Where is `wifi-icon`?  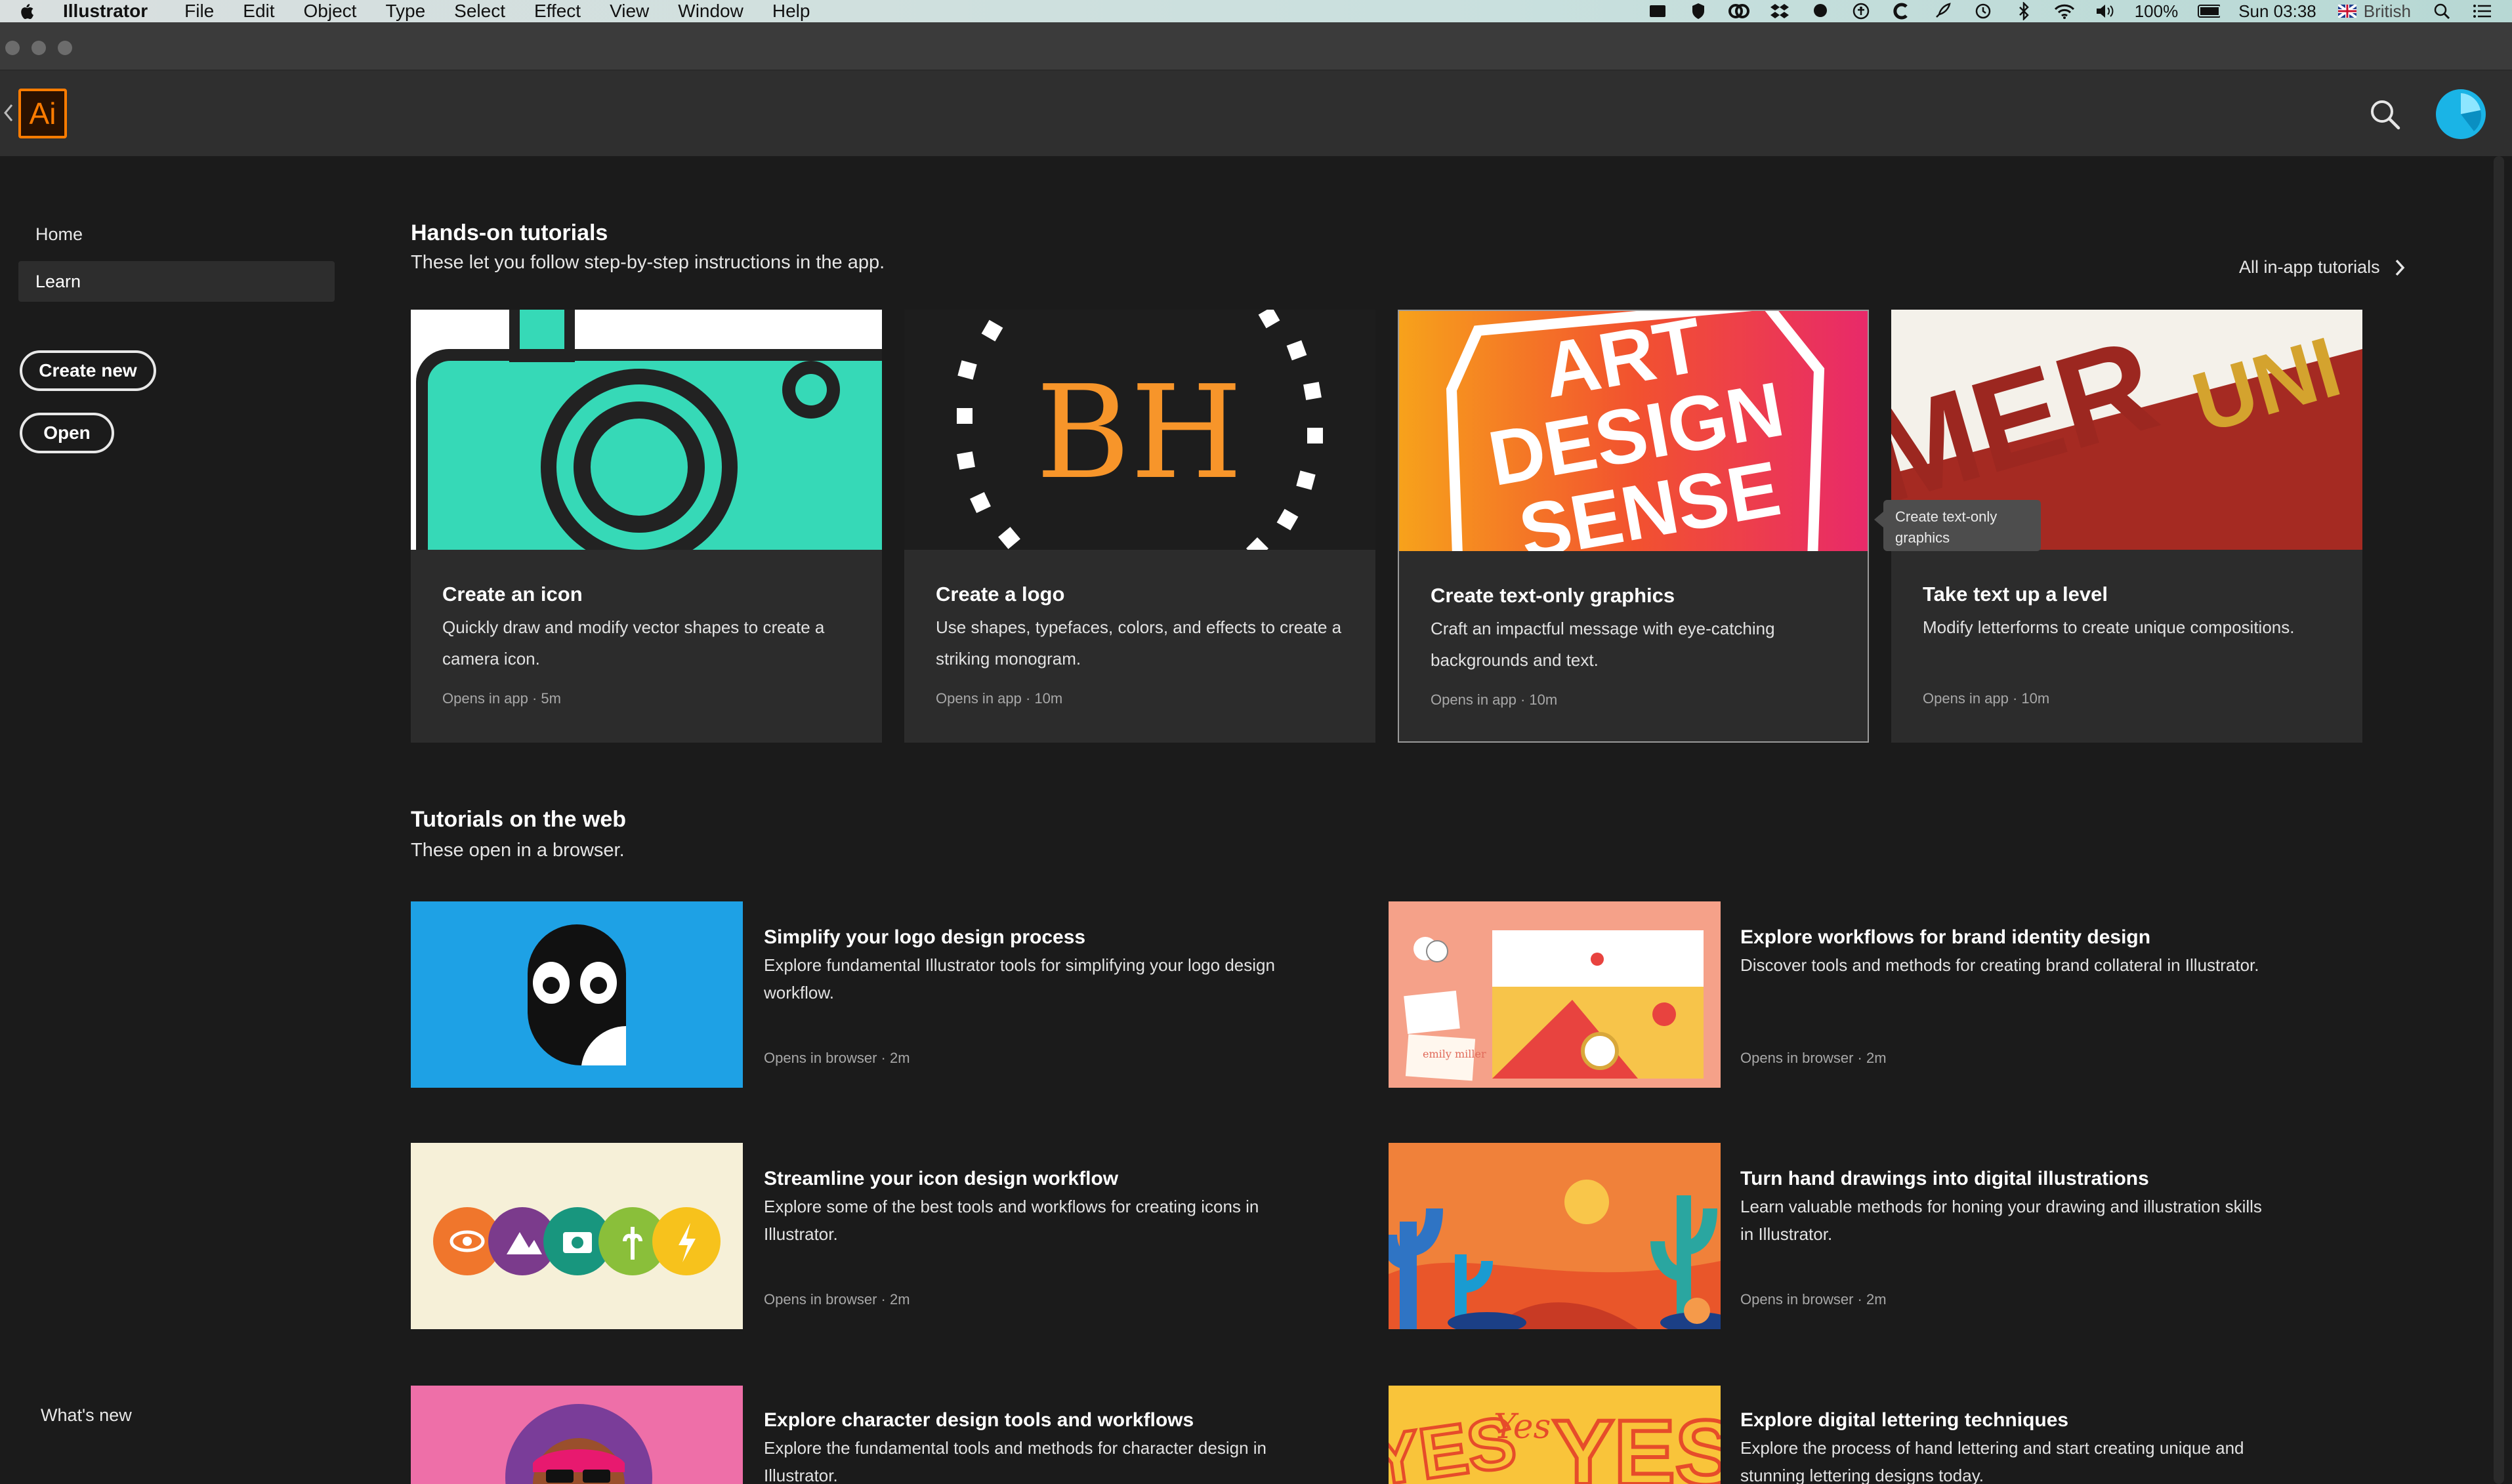 wifi-icon is located at coordinates (2064, 11).